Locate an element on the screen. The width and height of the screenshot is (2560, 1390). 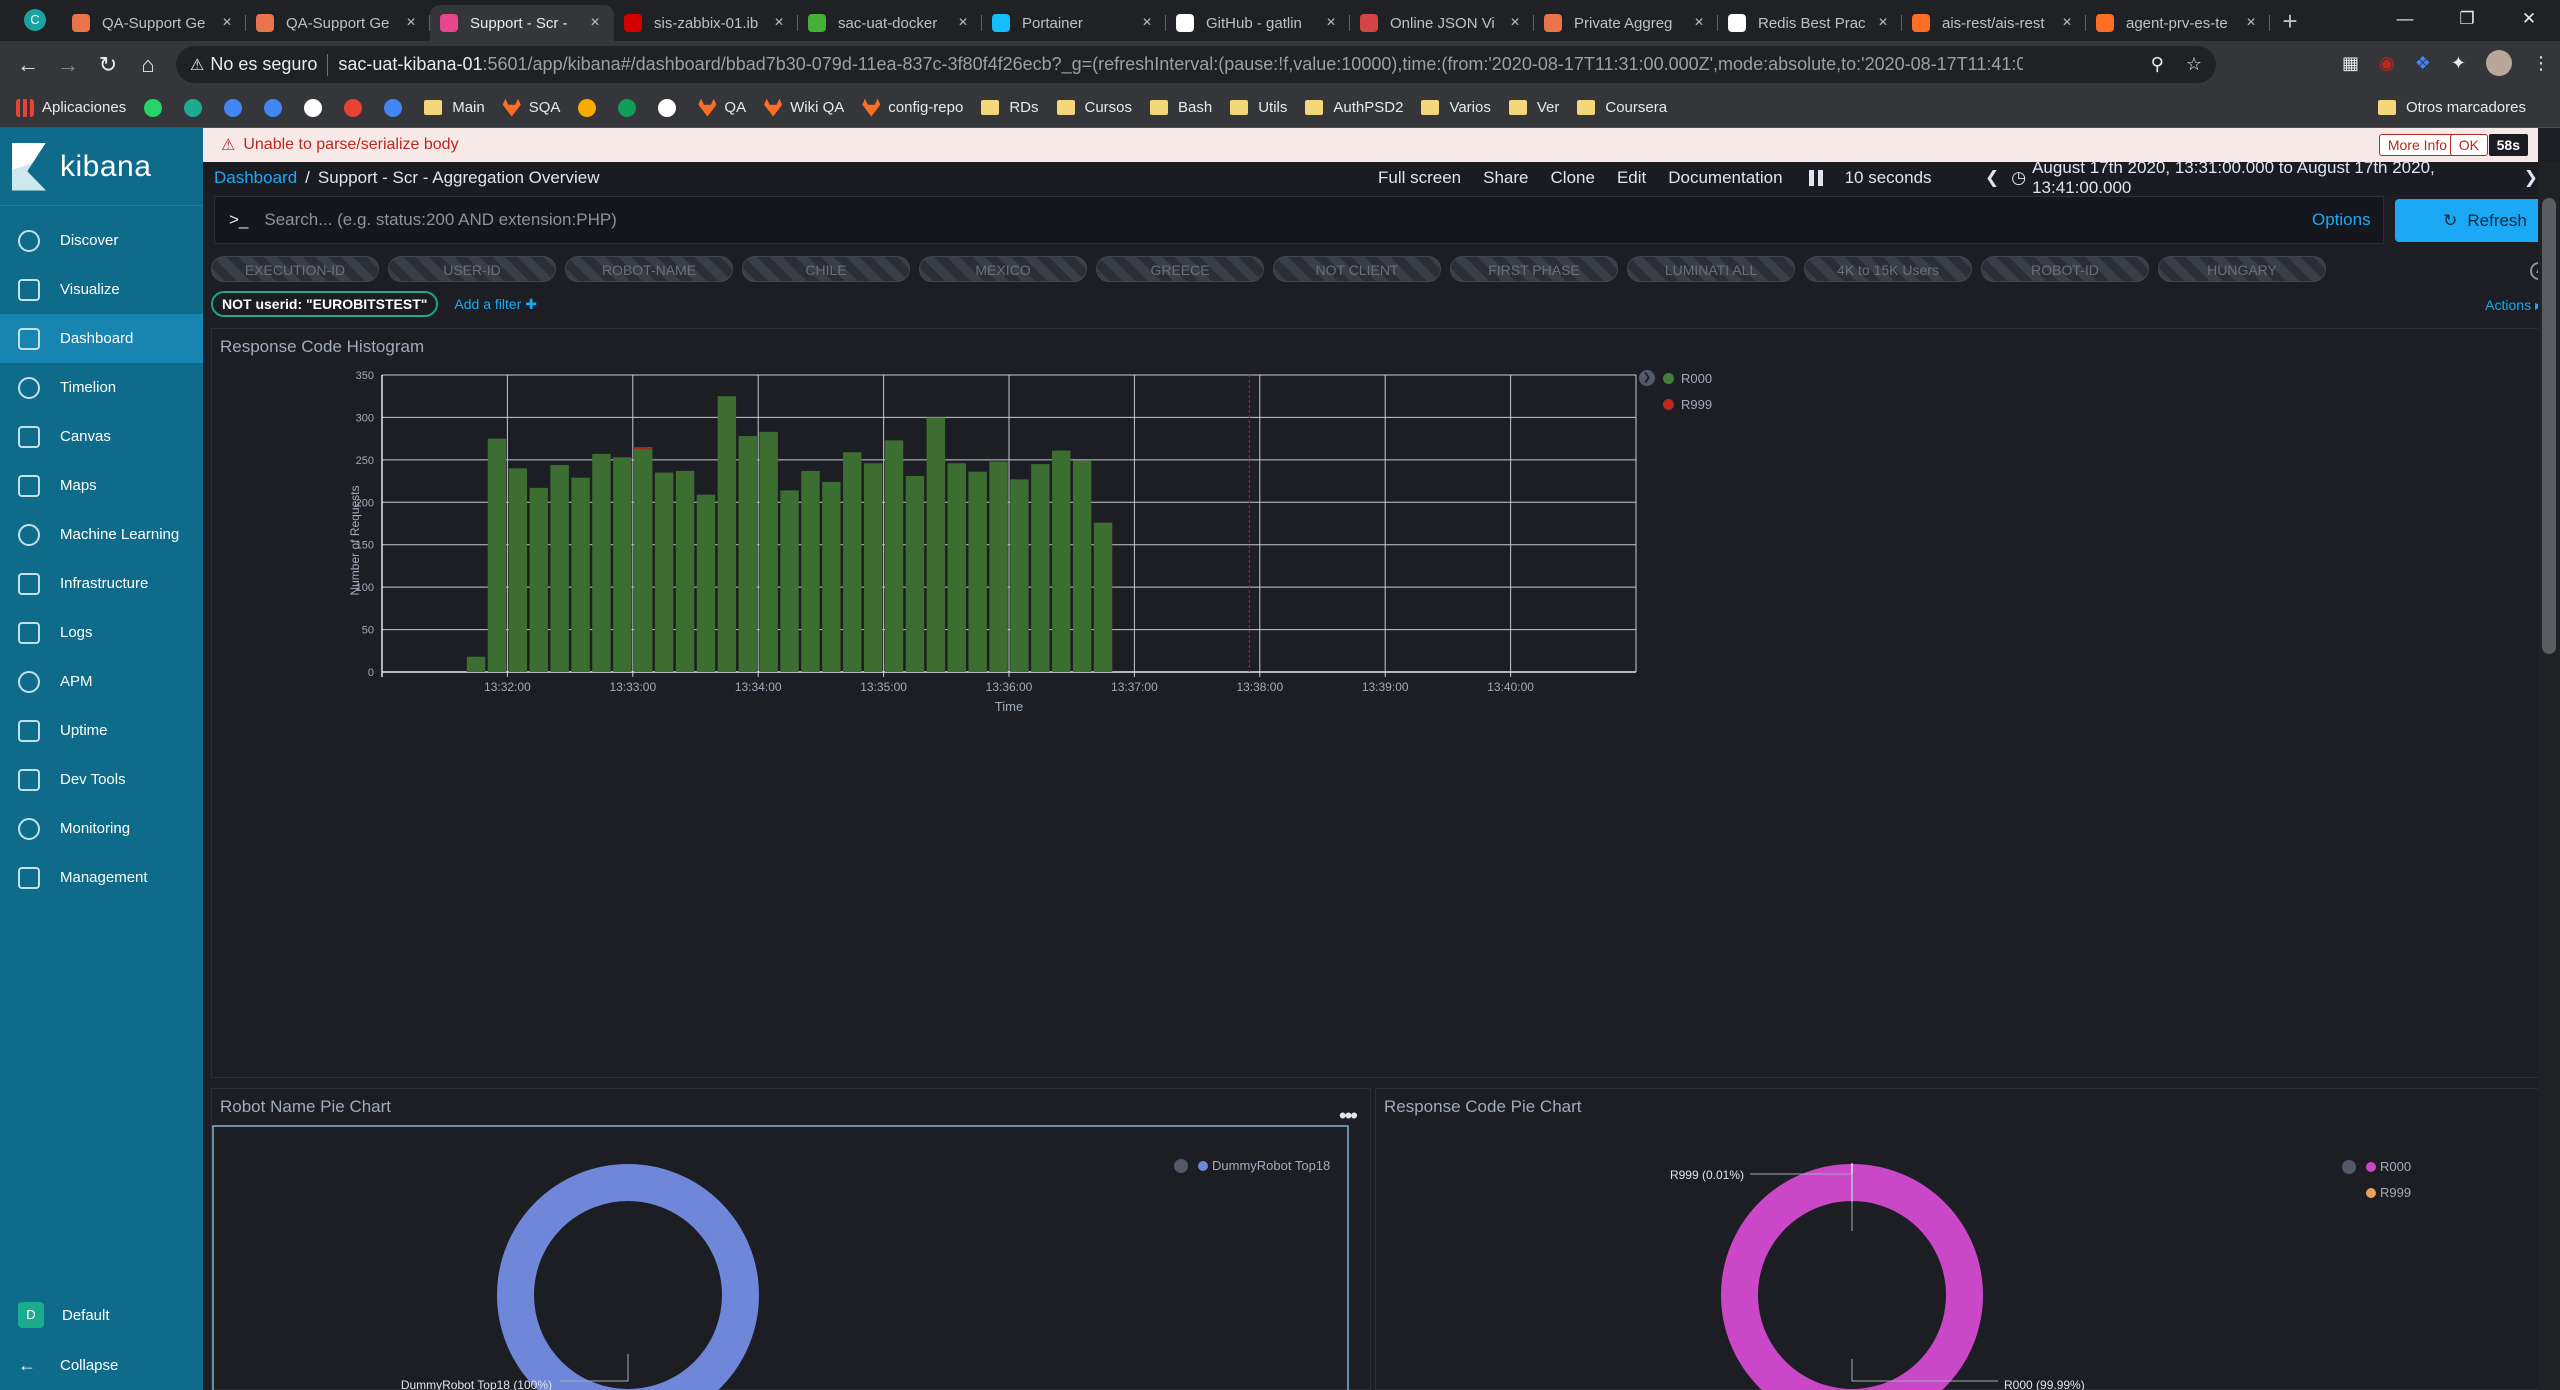
bookmark-item: Bash is located at coordinates (1181, 107).